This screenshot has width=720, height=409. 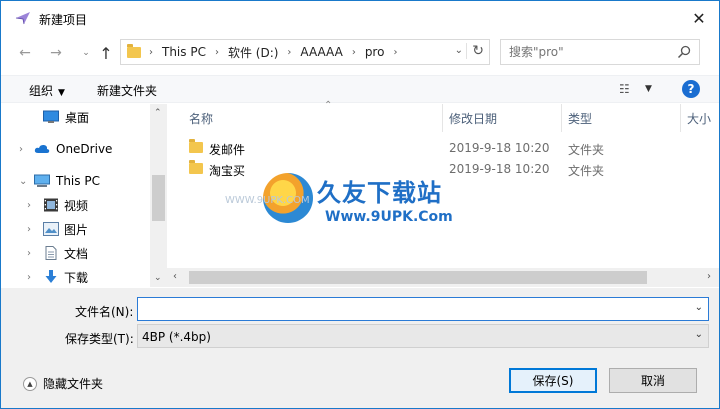 What do you see at coordinates (473, 118) in the screenshot?
I see `column-header-label: 修改日期` at bounding box center [473, 118].